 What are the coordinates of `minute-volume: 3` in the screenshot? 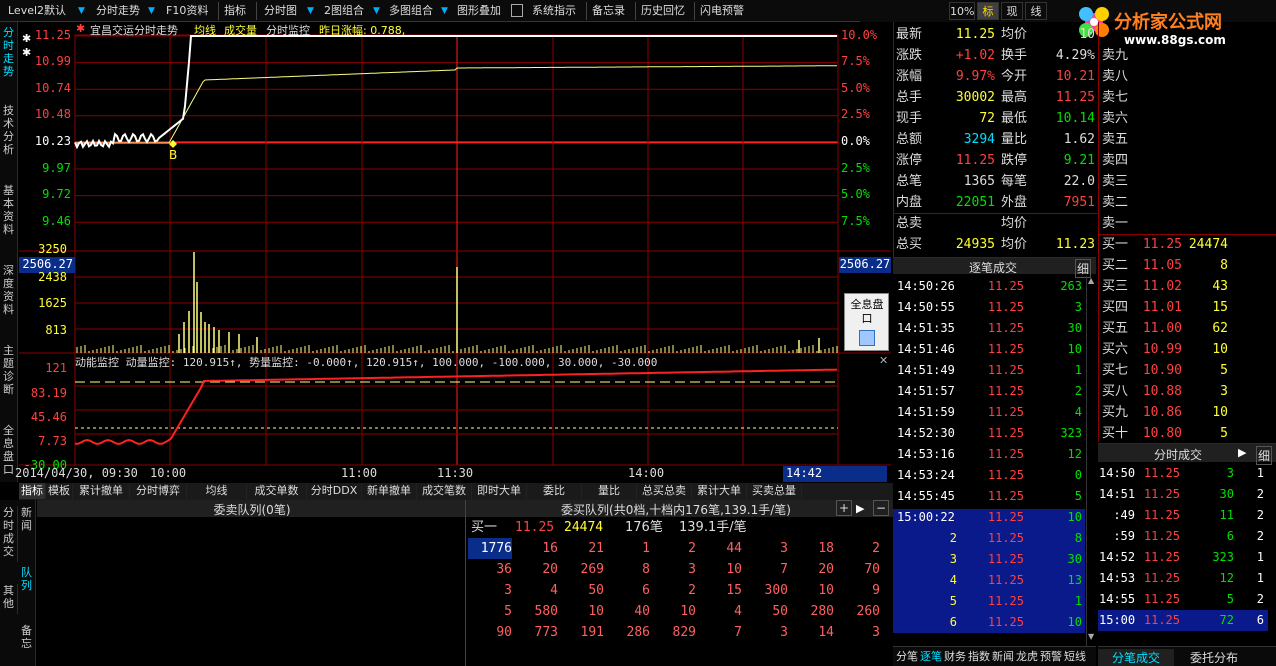 It's located at (1230, 473).